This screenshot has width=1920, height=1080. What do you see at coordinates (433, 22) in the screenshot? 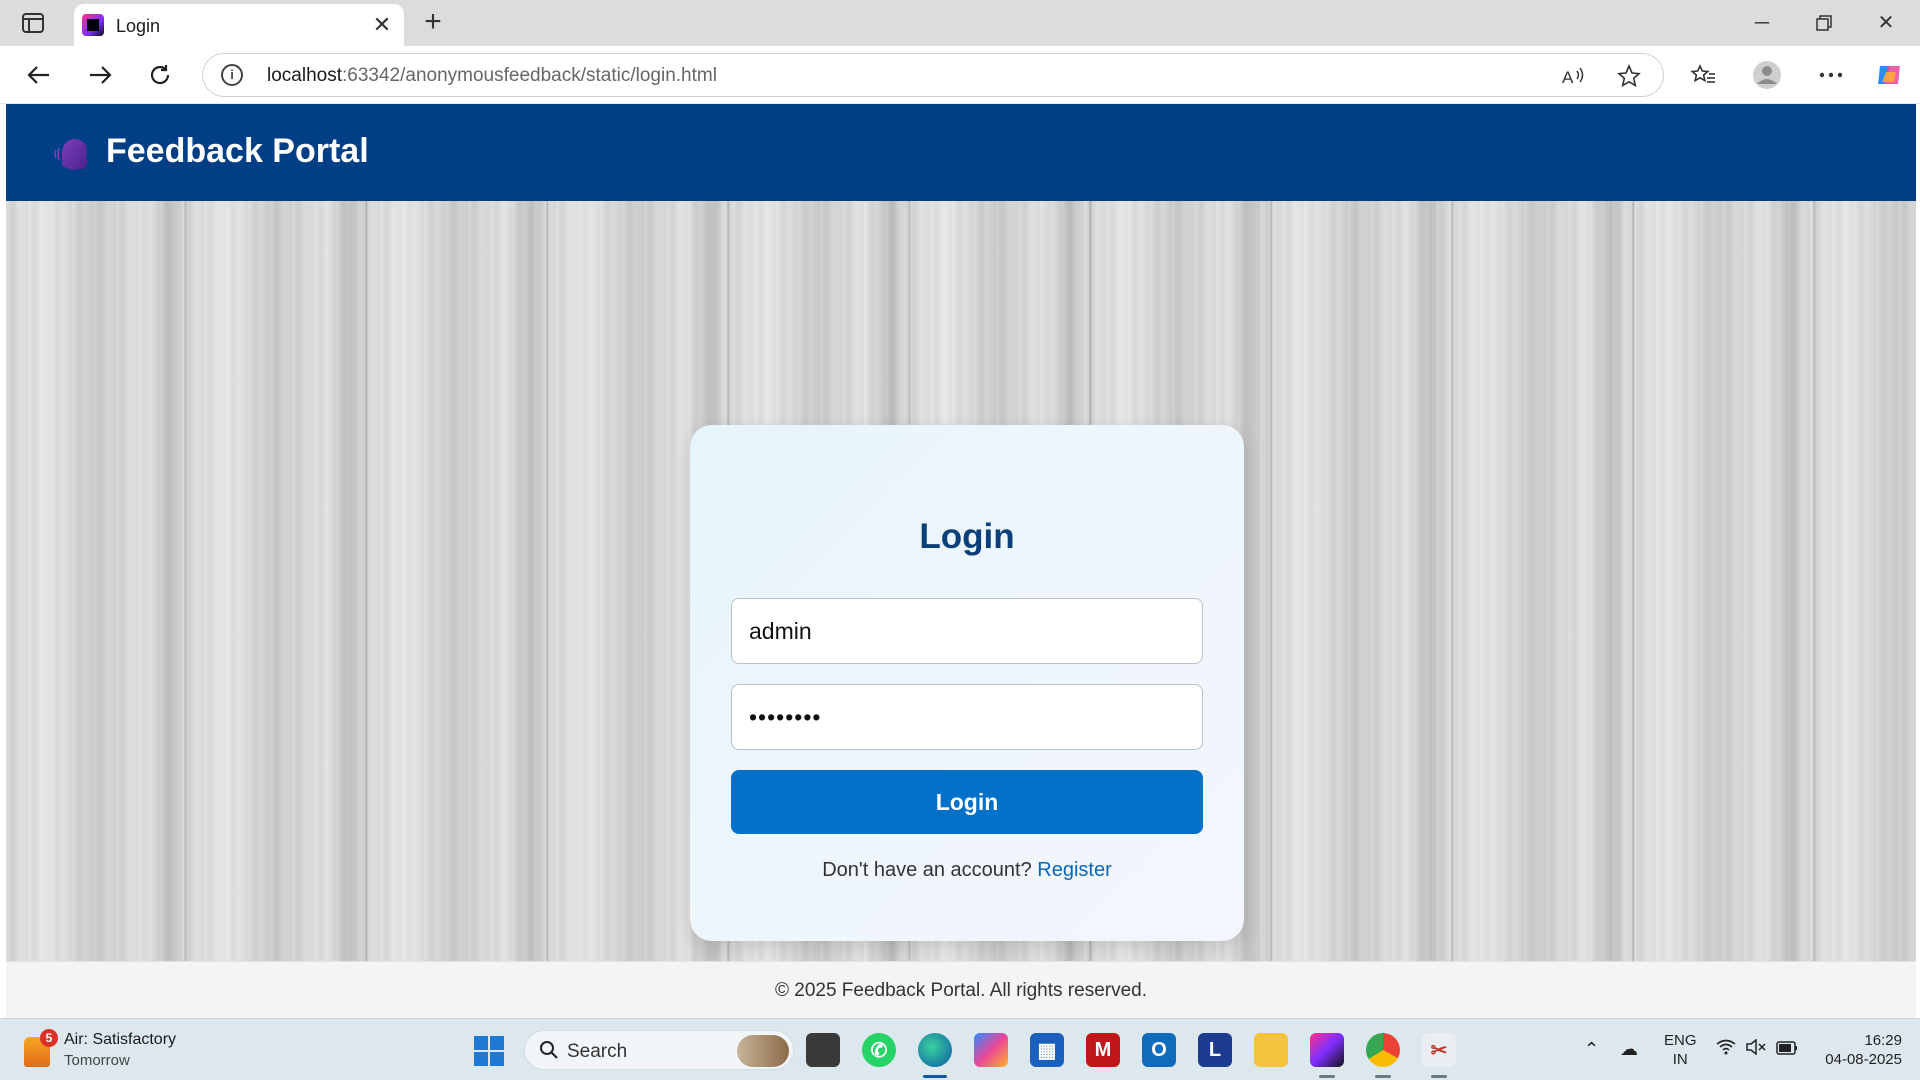
I see `new-tab-button: +` at bounding box center [433, 22].